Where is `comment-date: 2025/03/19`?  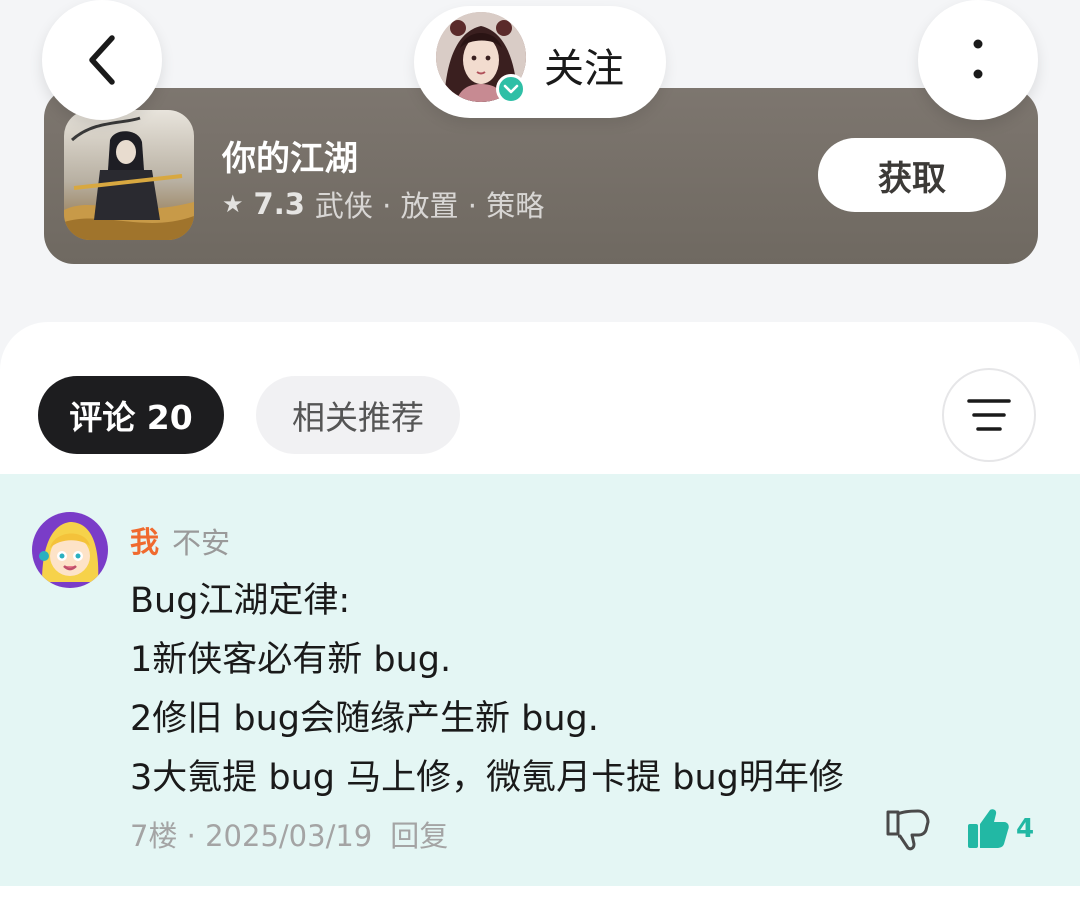 comment-date: 2025/03/19 is located at coordinates (289, 836).